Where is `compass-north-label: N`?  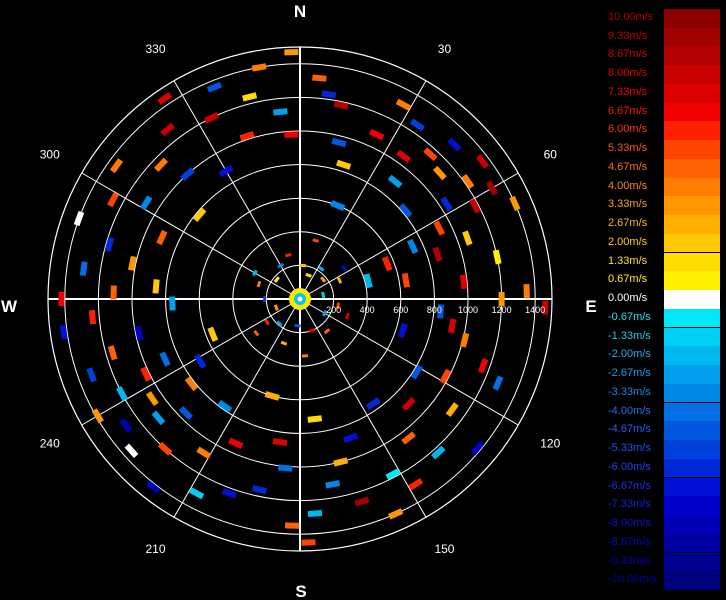 compass-north-label: N is located at coordinates (300, 11).